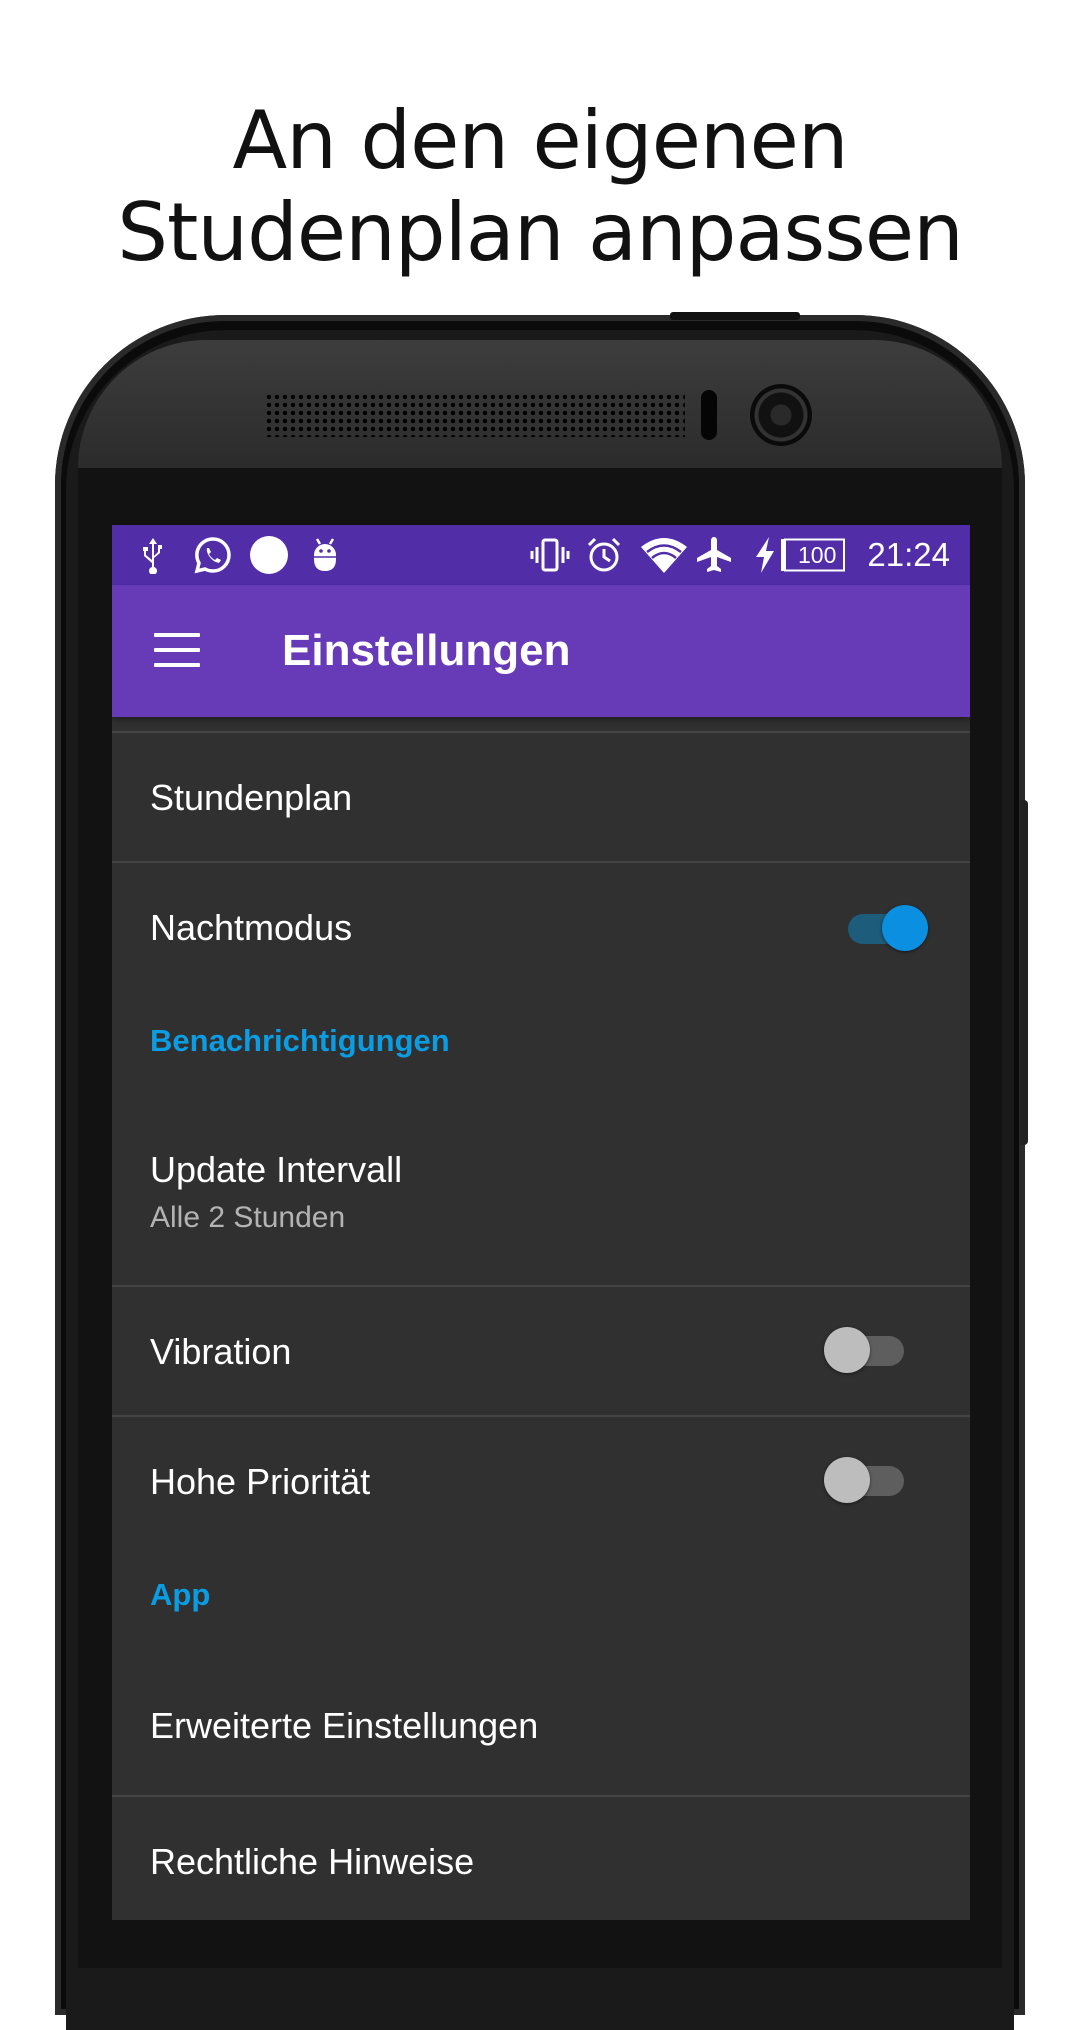  I want to click on setting-rechtliche-hinweise: Rechtliche Hinweise, so click(541, 1858).